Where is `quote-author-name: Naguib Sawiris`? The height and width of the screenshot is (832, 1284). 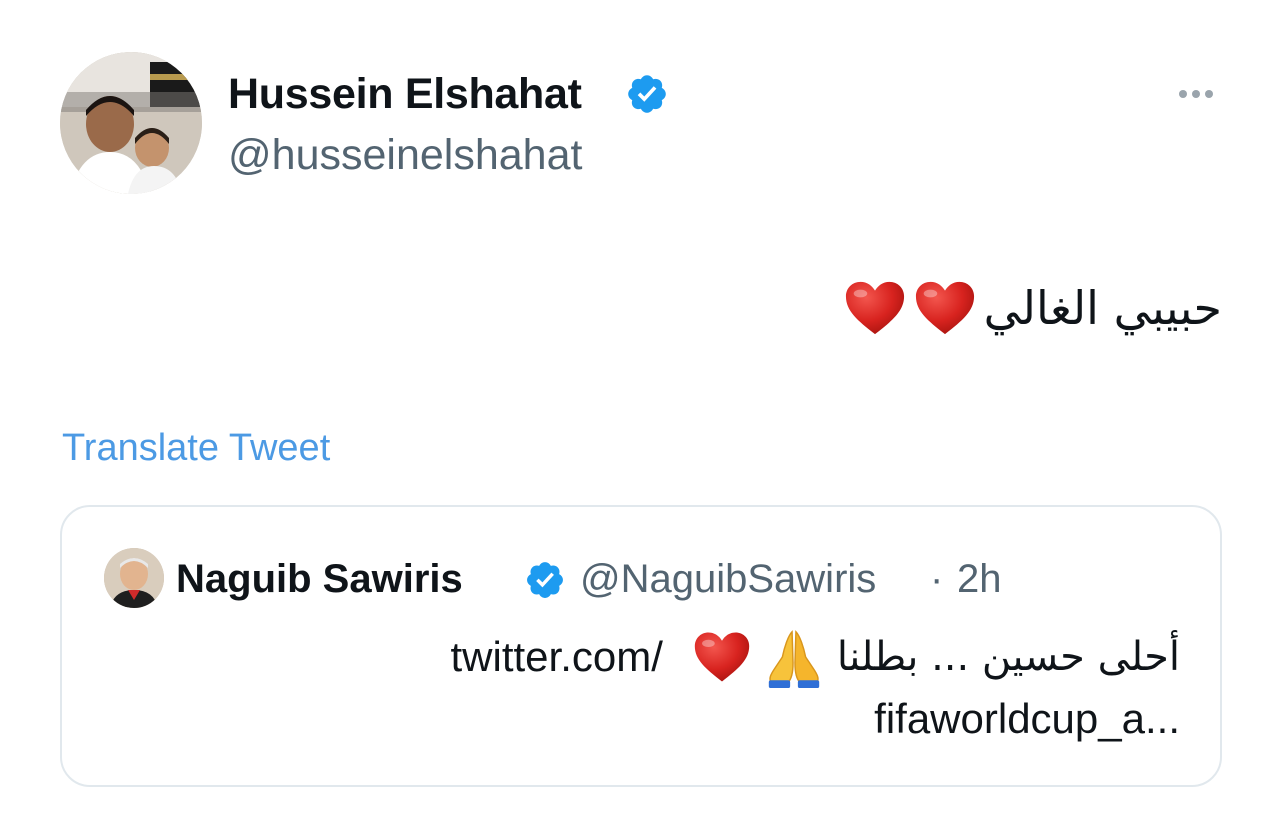
quote-author-name: Naguib Sawiris is located at coordinates (319, 579).